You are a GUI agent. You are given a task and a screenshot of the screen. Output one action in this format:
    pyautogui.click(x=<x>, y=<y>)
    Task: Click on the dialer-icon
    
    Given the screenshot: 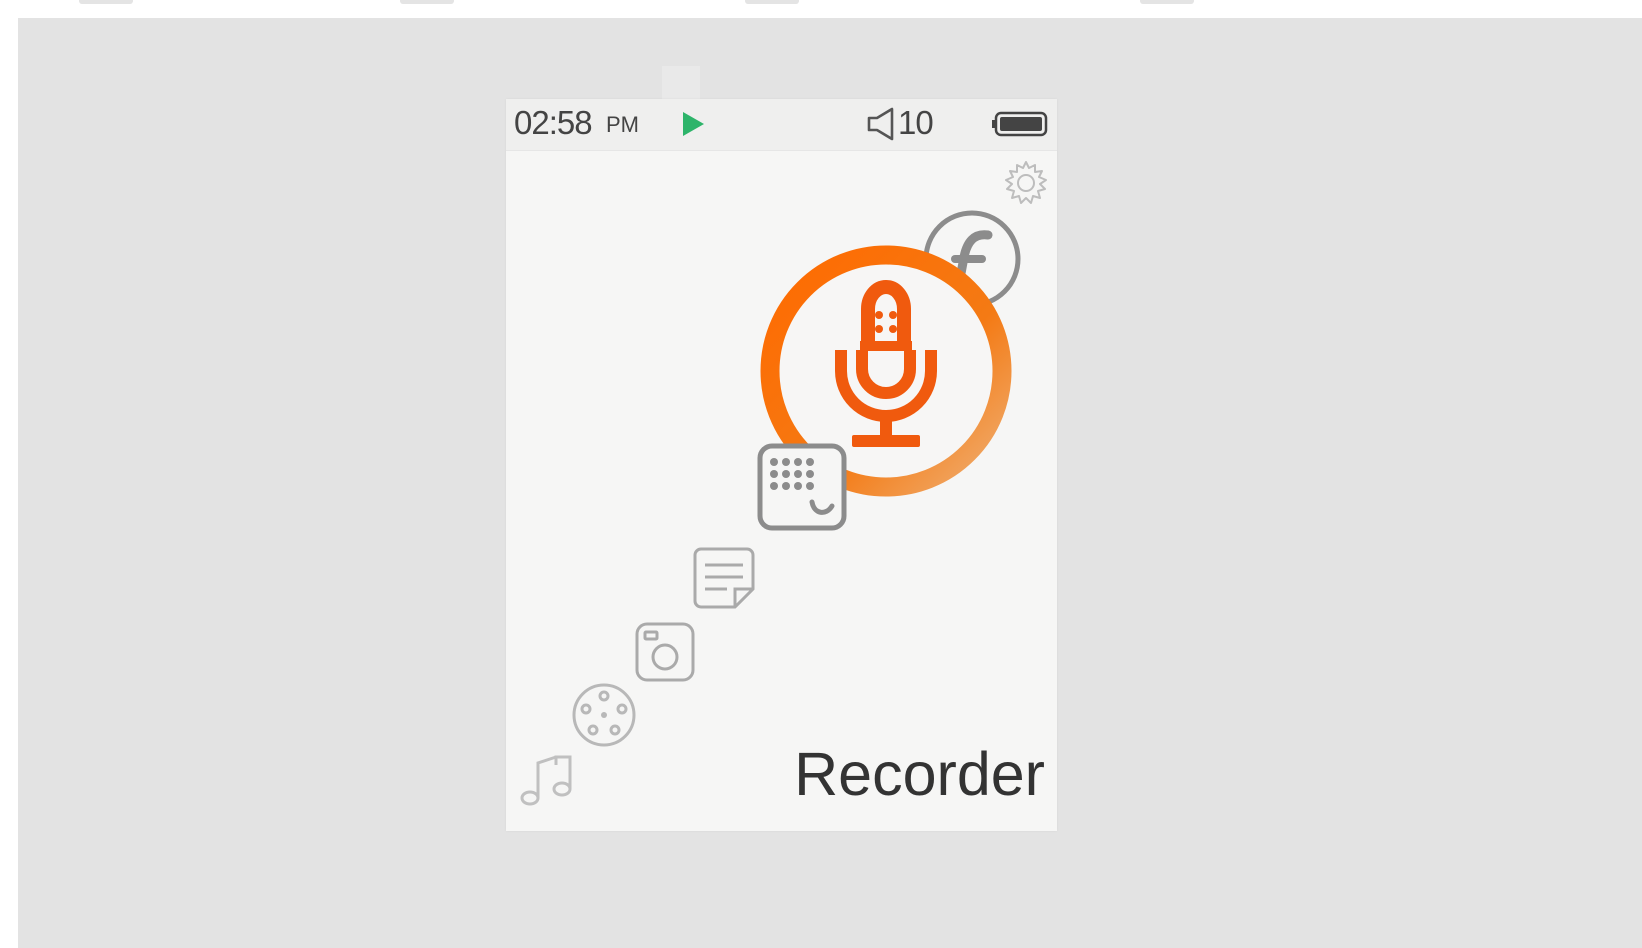 What is the action you would take?
    pyautogui.click(x=802, y=487)
    